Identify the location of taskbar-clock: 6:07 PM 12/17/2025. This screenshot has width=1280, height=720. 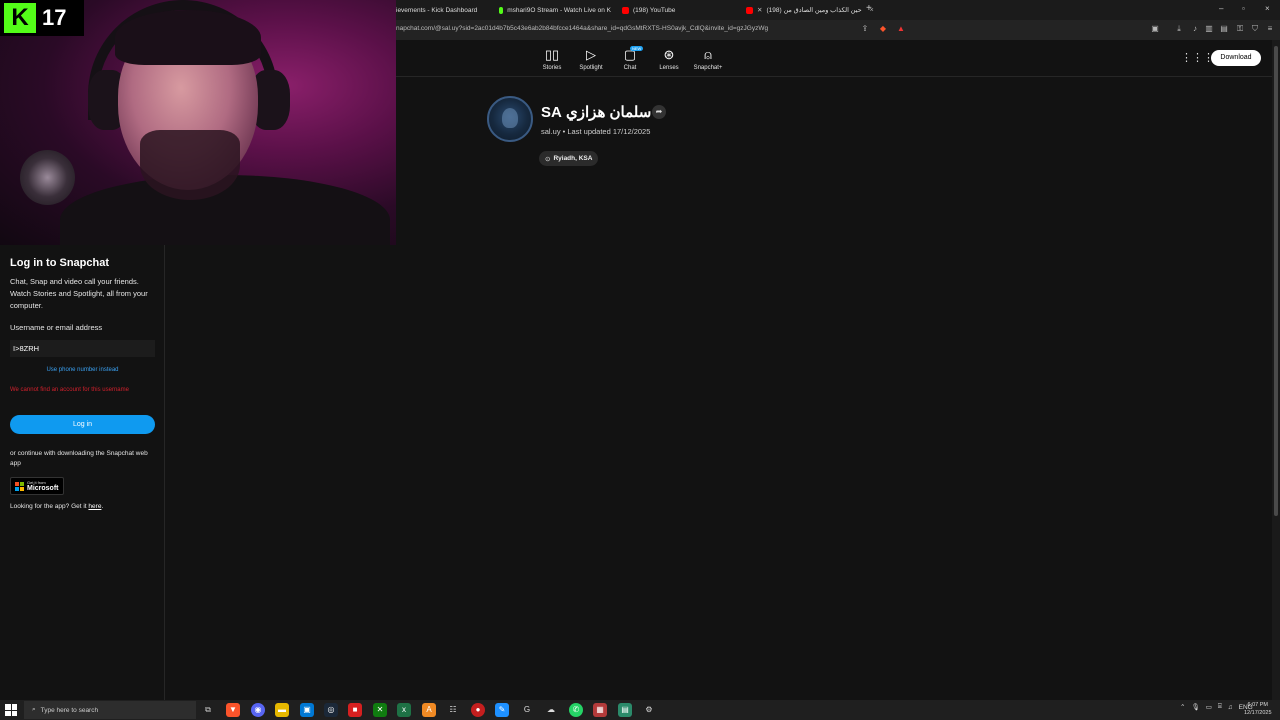
(1258, 709).